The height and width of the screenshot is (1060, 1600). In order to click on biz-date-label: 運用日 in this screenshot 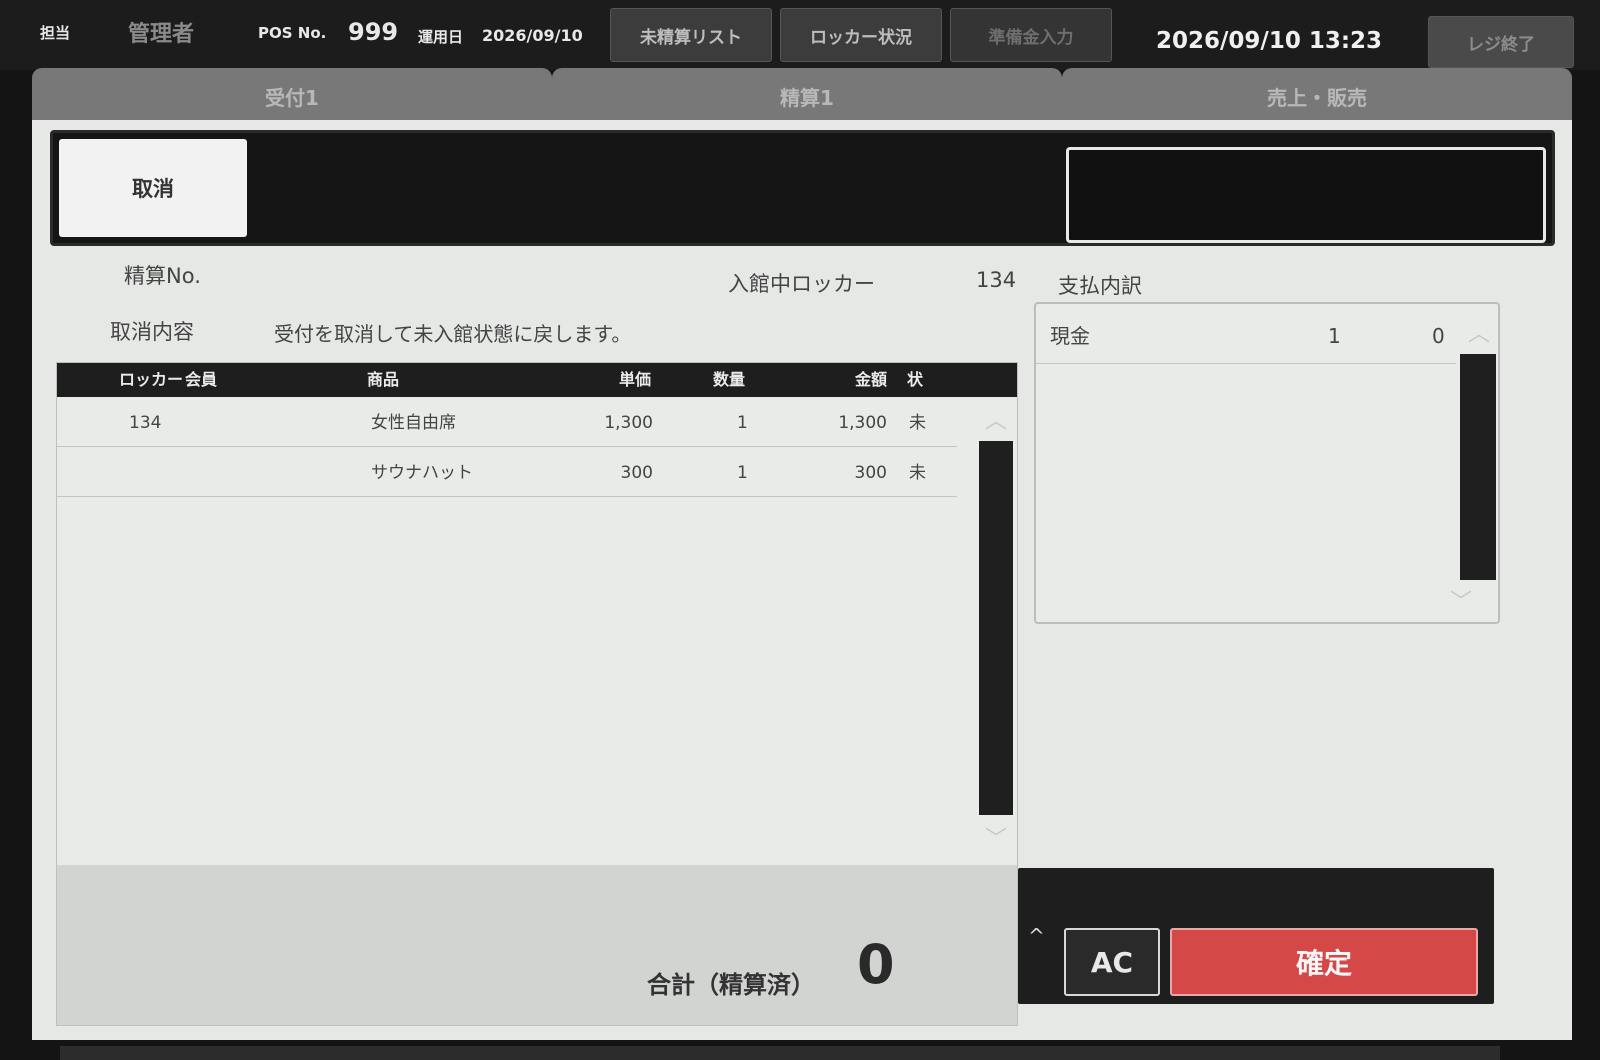, I will do `click(441, 37)`.